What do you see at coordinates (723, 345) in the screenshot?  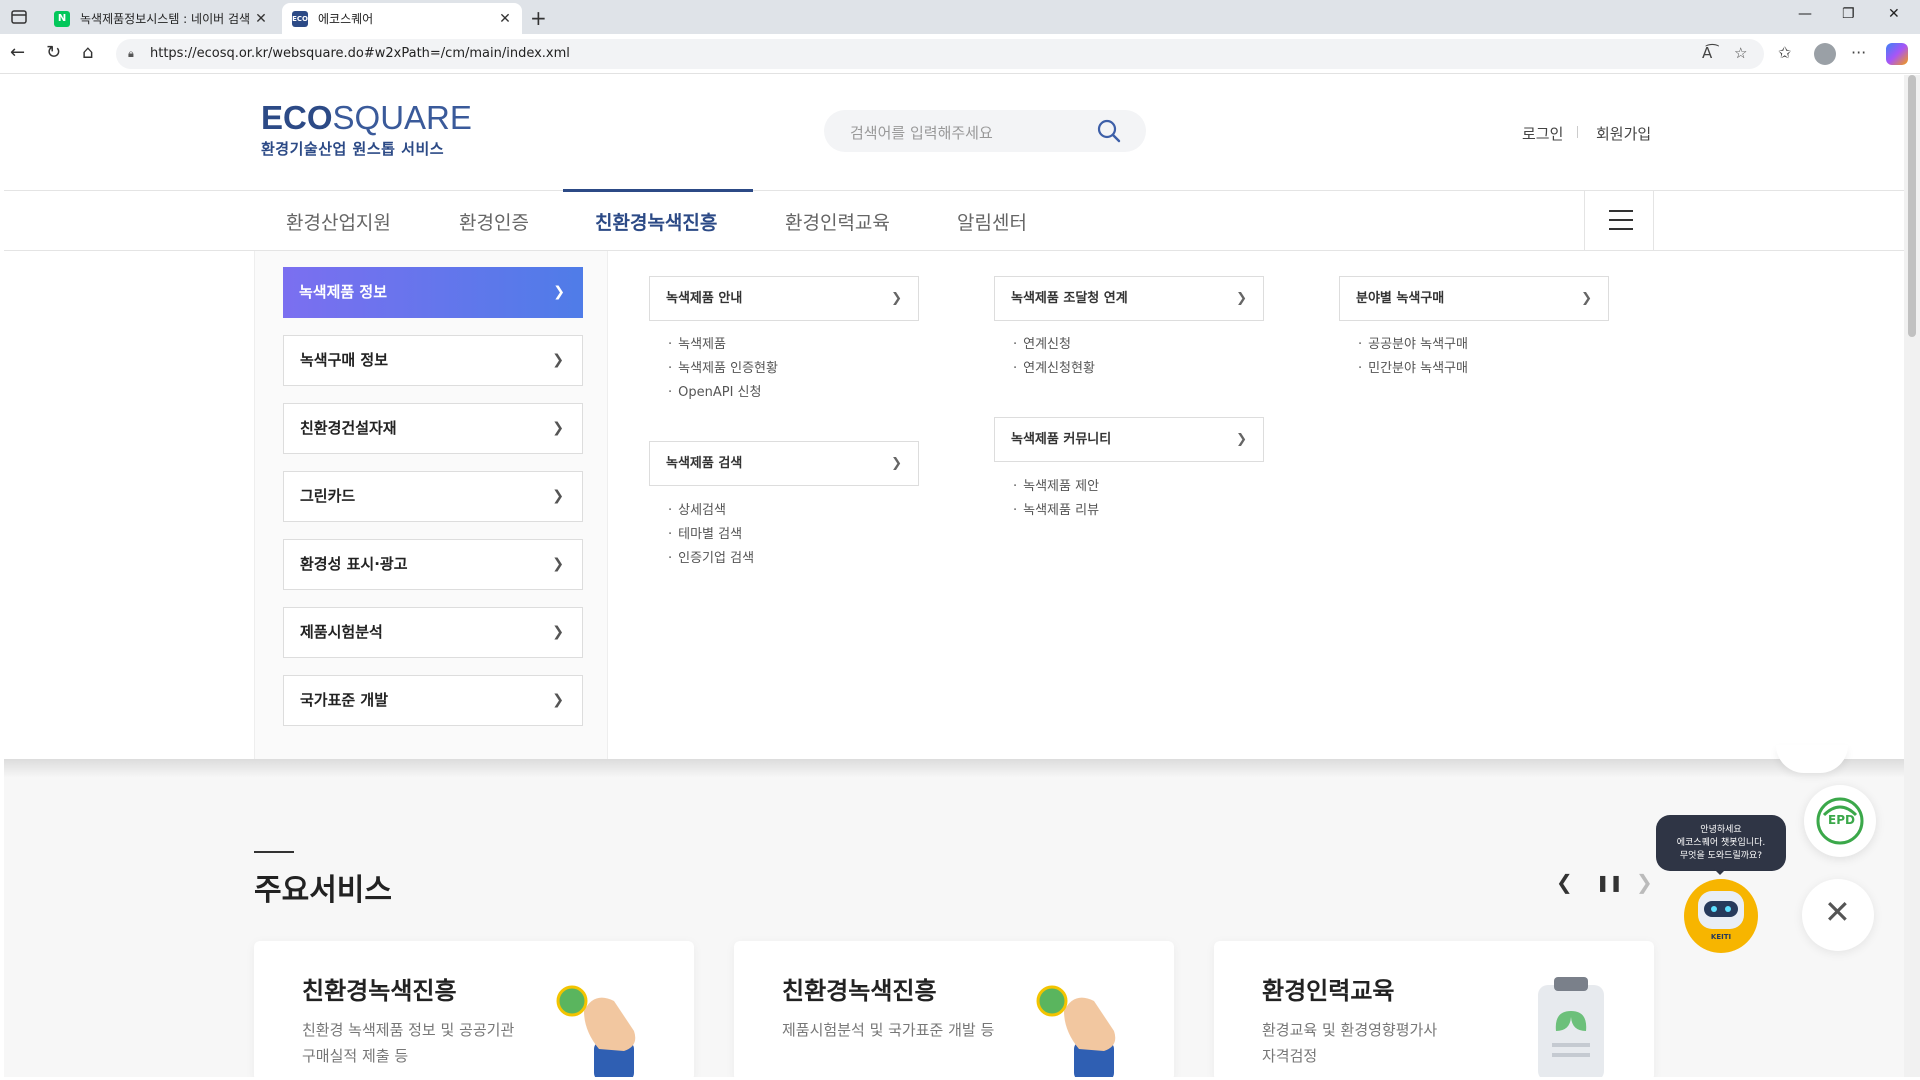 I see `submenu-link: 녹색제품` at bounding box center [723, 345].